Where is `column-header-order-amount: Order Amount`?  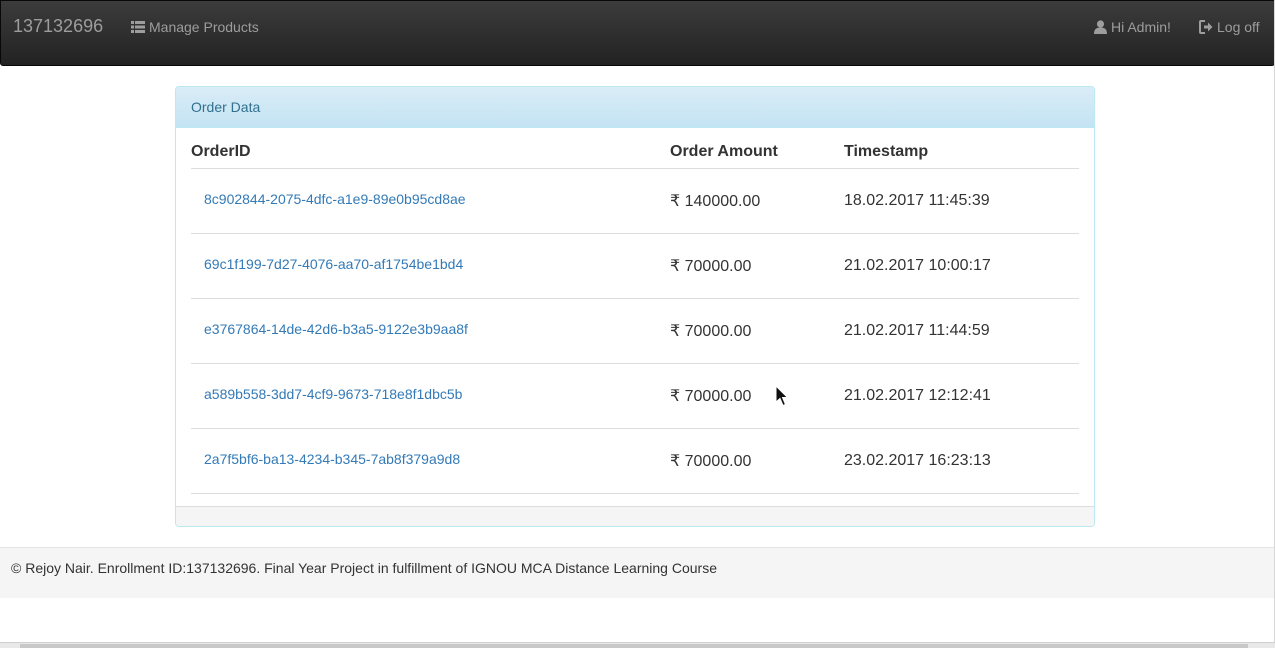 column-header-order-amount: Order Amount is located at coordinates (757, 154).